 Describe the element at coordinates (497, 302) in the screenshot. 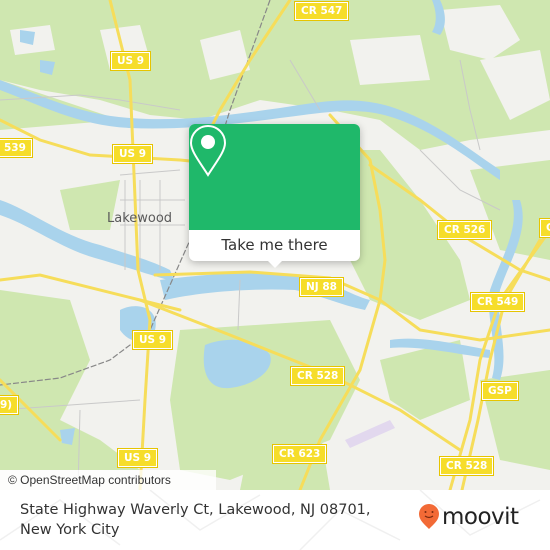

I see `road-shield-cr549: CR 549` at that location.